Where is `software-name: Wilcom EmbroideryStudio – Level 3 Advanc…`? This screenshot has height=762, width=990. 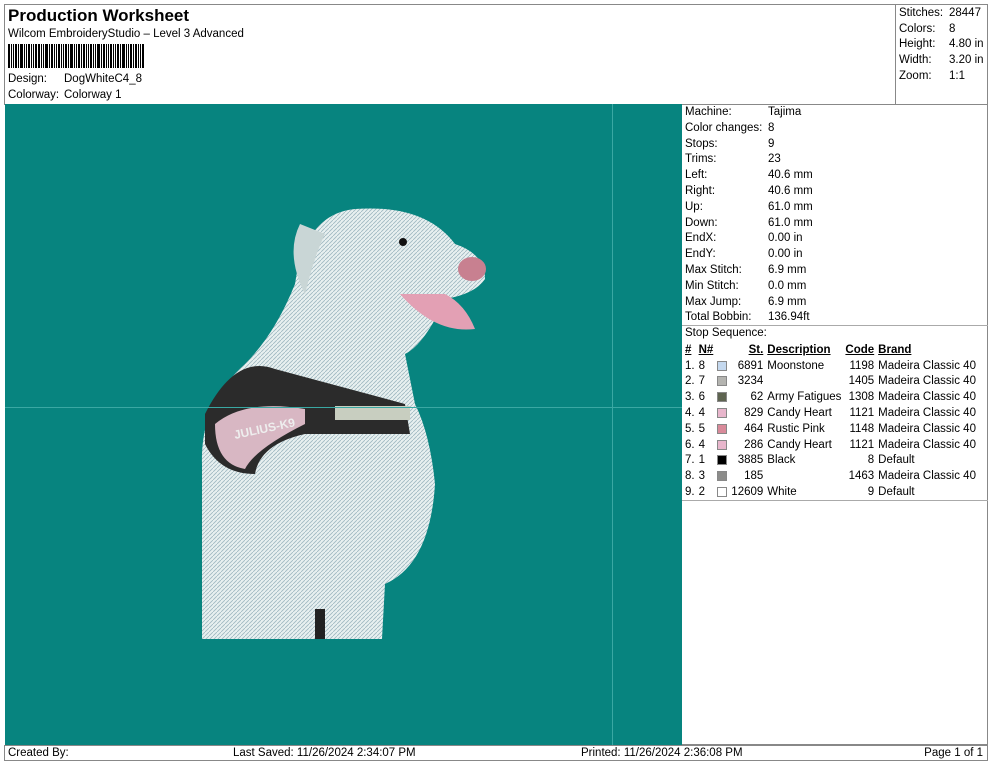
software-name: Wilcom EmbroideryStudio – Level 3 Advanc… is located at coordinates (126, 34).